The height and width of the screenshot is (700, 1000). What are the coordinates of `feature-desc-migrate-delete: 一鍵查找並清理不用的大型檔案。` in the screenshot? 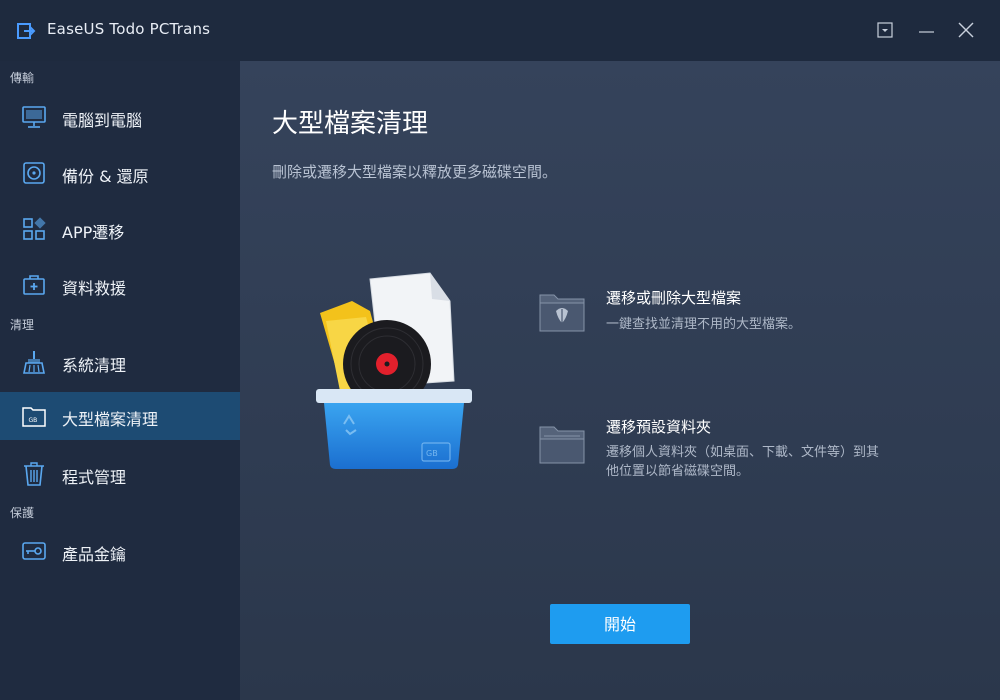 It's located at (704, 324).